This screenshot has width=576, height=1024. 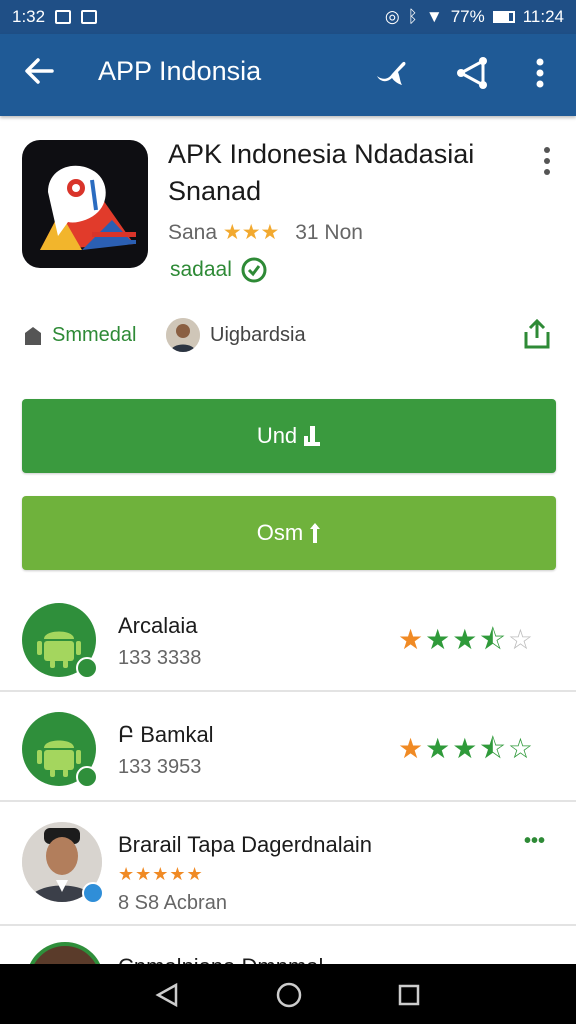 I want to click on share-icon, so click(x=537, y=334).